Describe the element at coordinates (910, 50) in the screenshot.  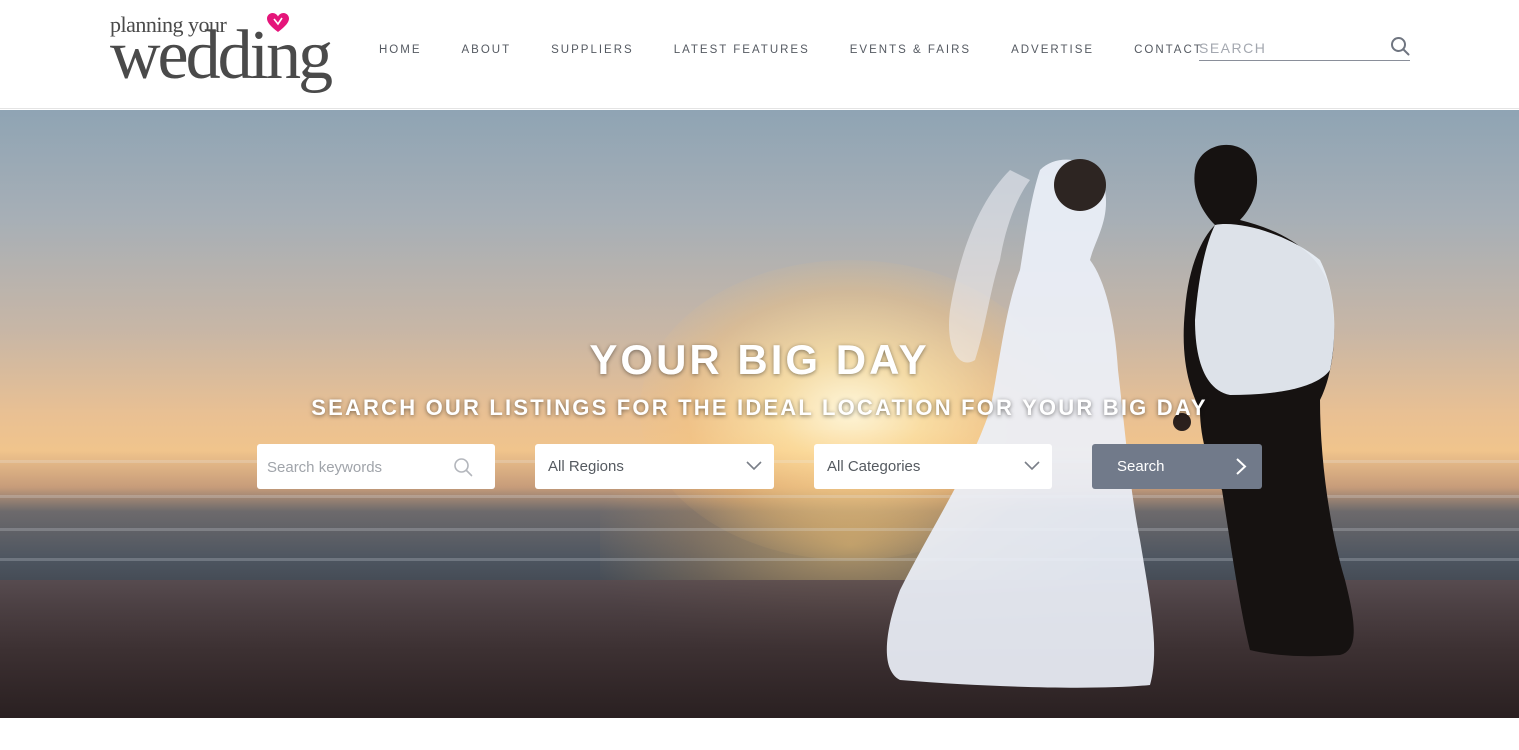
I see `nav-events-fairs: EVENTS & FAIRS` at that location.